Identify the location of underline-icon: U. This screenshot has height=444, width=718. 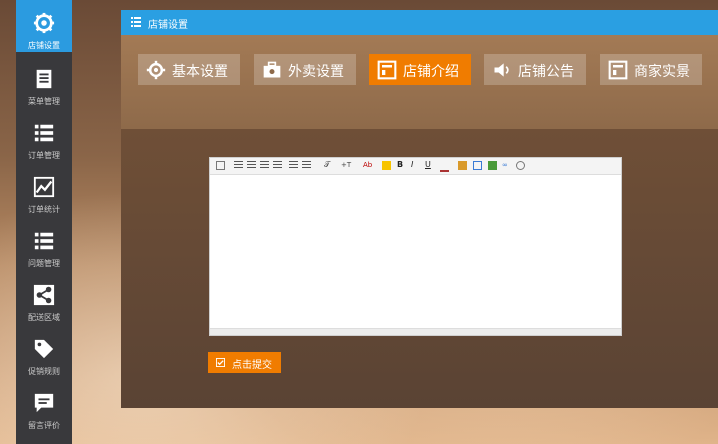
(428, 164).